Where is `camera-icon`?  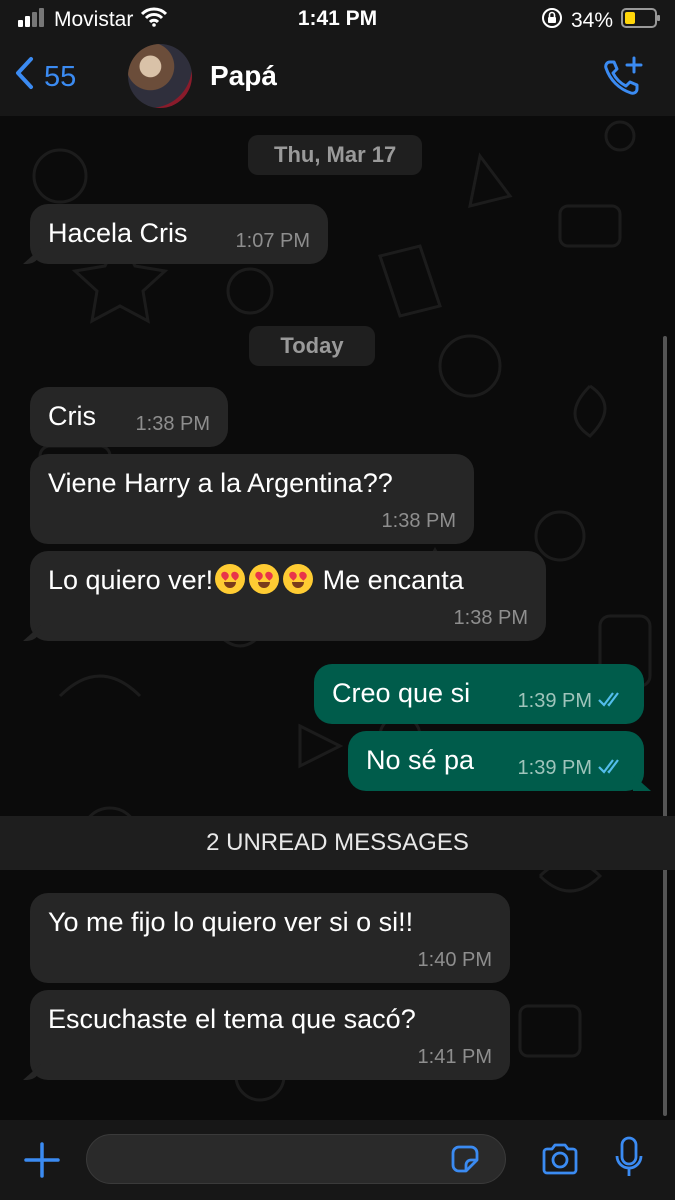 camera-icon is located at coordinates (560, 1161).